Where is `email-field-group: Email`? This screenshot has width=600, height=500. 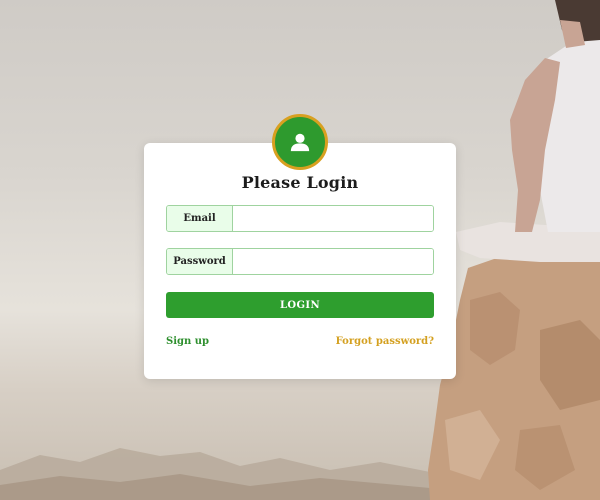 email-field-group: Email is located at coordinates (300, 218).